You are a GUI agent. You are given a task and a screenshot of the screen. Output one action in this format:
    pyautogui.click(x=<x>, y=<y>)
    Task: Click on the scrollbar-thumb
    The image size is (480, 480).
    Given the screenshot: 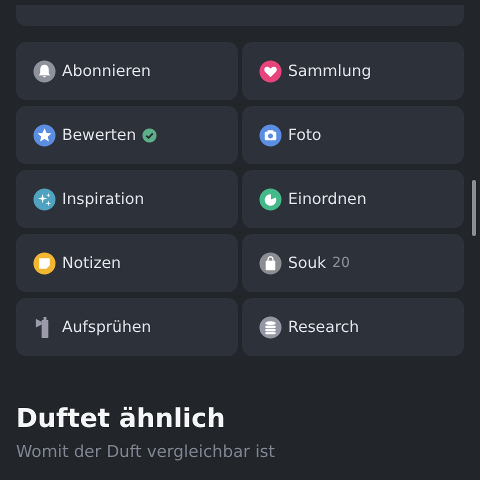 What is the action you would take?
    pyautogui.click(x=474, y=208)
    